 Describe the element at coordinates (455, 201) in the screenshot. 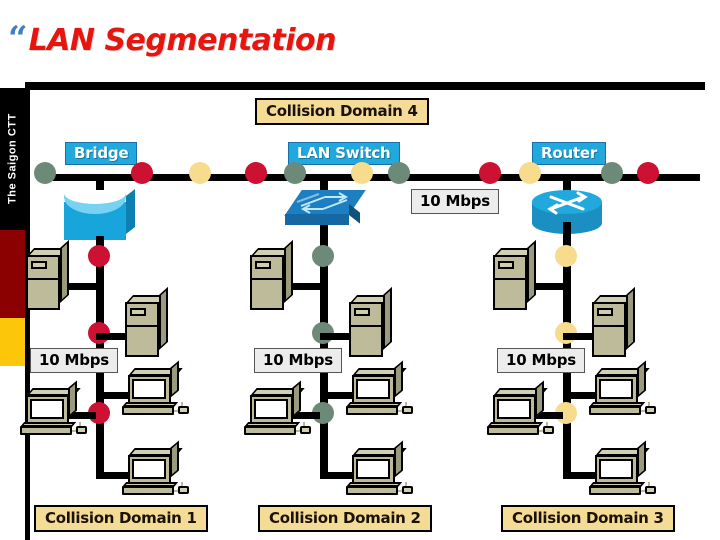

I see `label-backbone-speed: 10 Mbps` at that location.